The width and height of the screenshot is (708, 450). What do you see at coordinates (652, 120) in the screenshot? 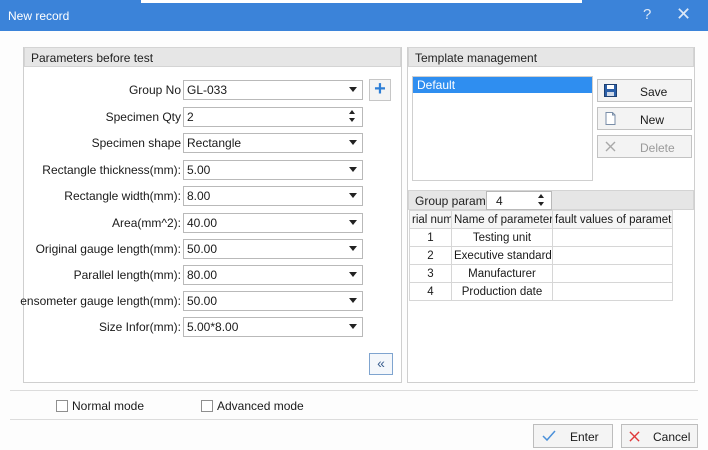
I see `new-label: New` at bounding box center [652, 120].